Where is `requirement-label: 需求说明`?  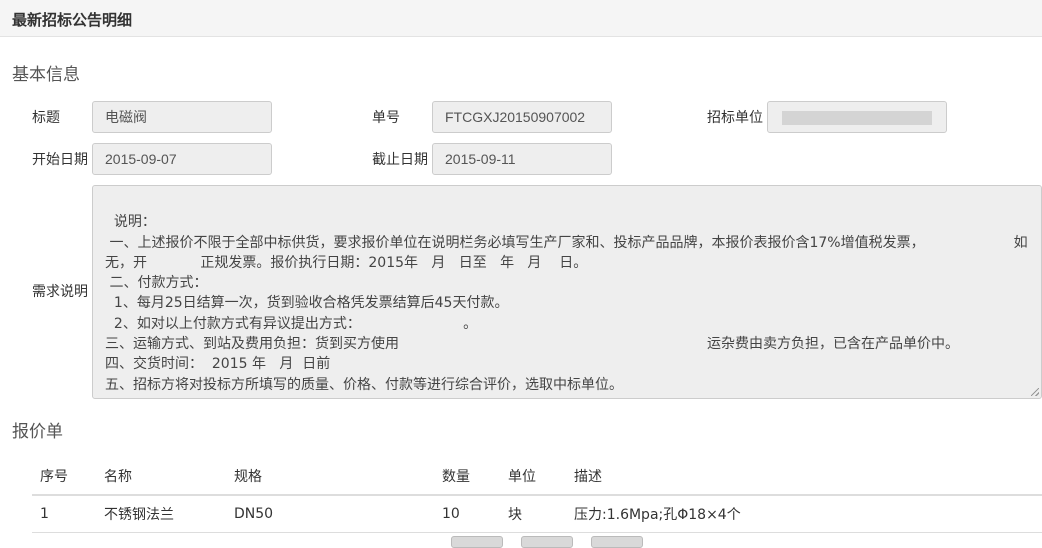
requirement-label: 需求说明 is located at coordinates (60, 292).